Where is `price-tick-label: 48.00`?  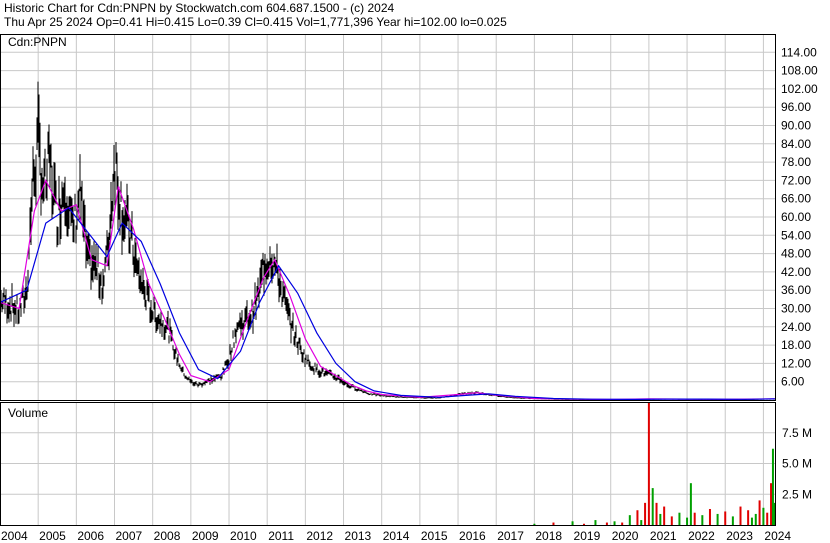
price-tick-label: 48.00 is located at coordinates (796, 254).